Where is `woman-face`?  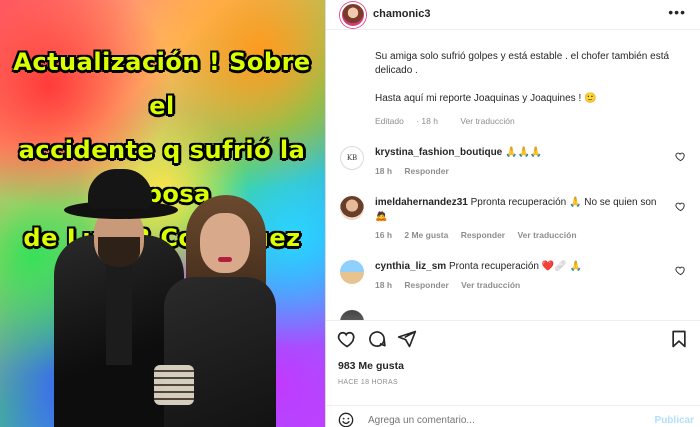 woman-face is located at coordinates (225, 243).